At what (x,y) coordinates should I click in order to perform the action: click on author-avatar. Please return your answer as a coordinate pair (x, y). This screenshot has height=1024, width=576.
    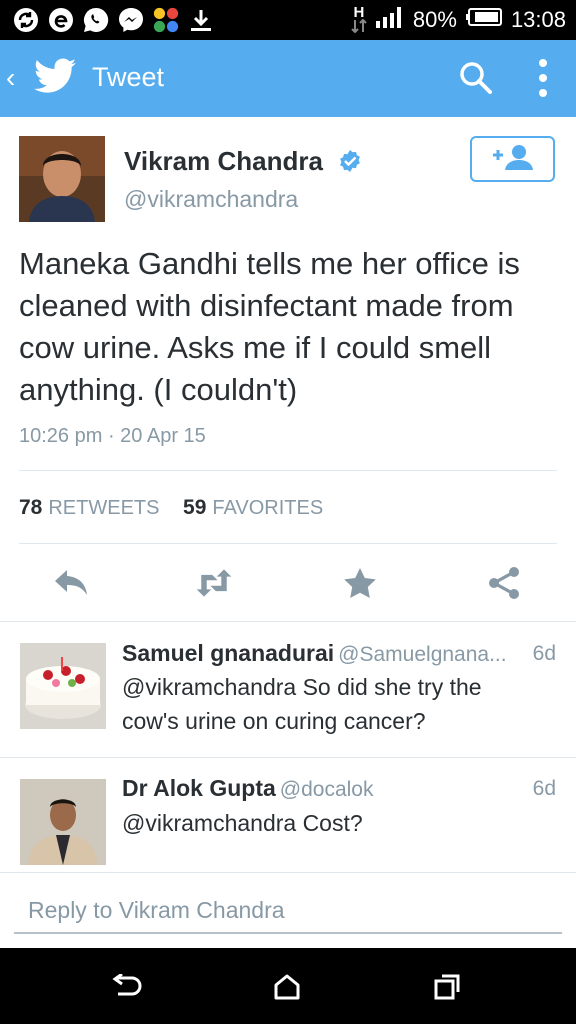
    Looking at the image, I should click on (62, 179).